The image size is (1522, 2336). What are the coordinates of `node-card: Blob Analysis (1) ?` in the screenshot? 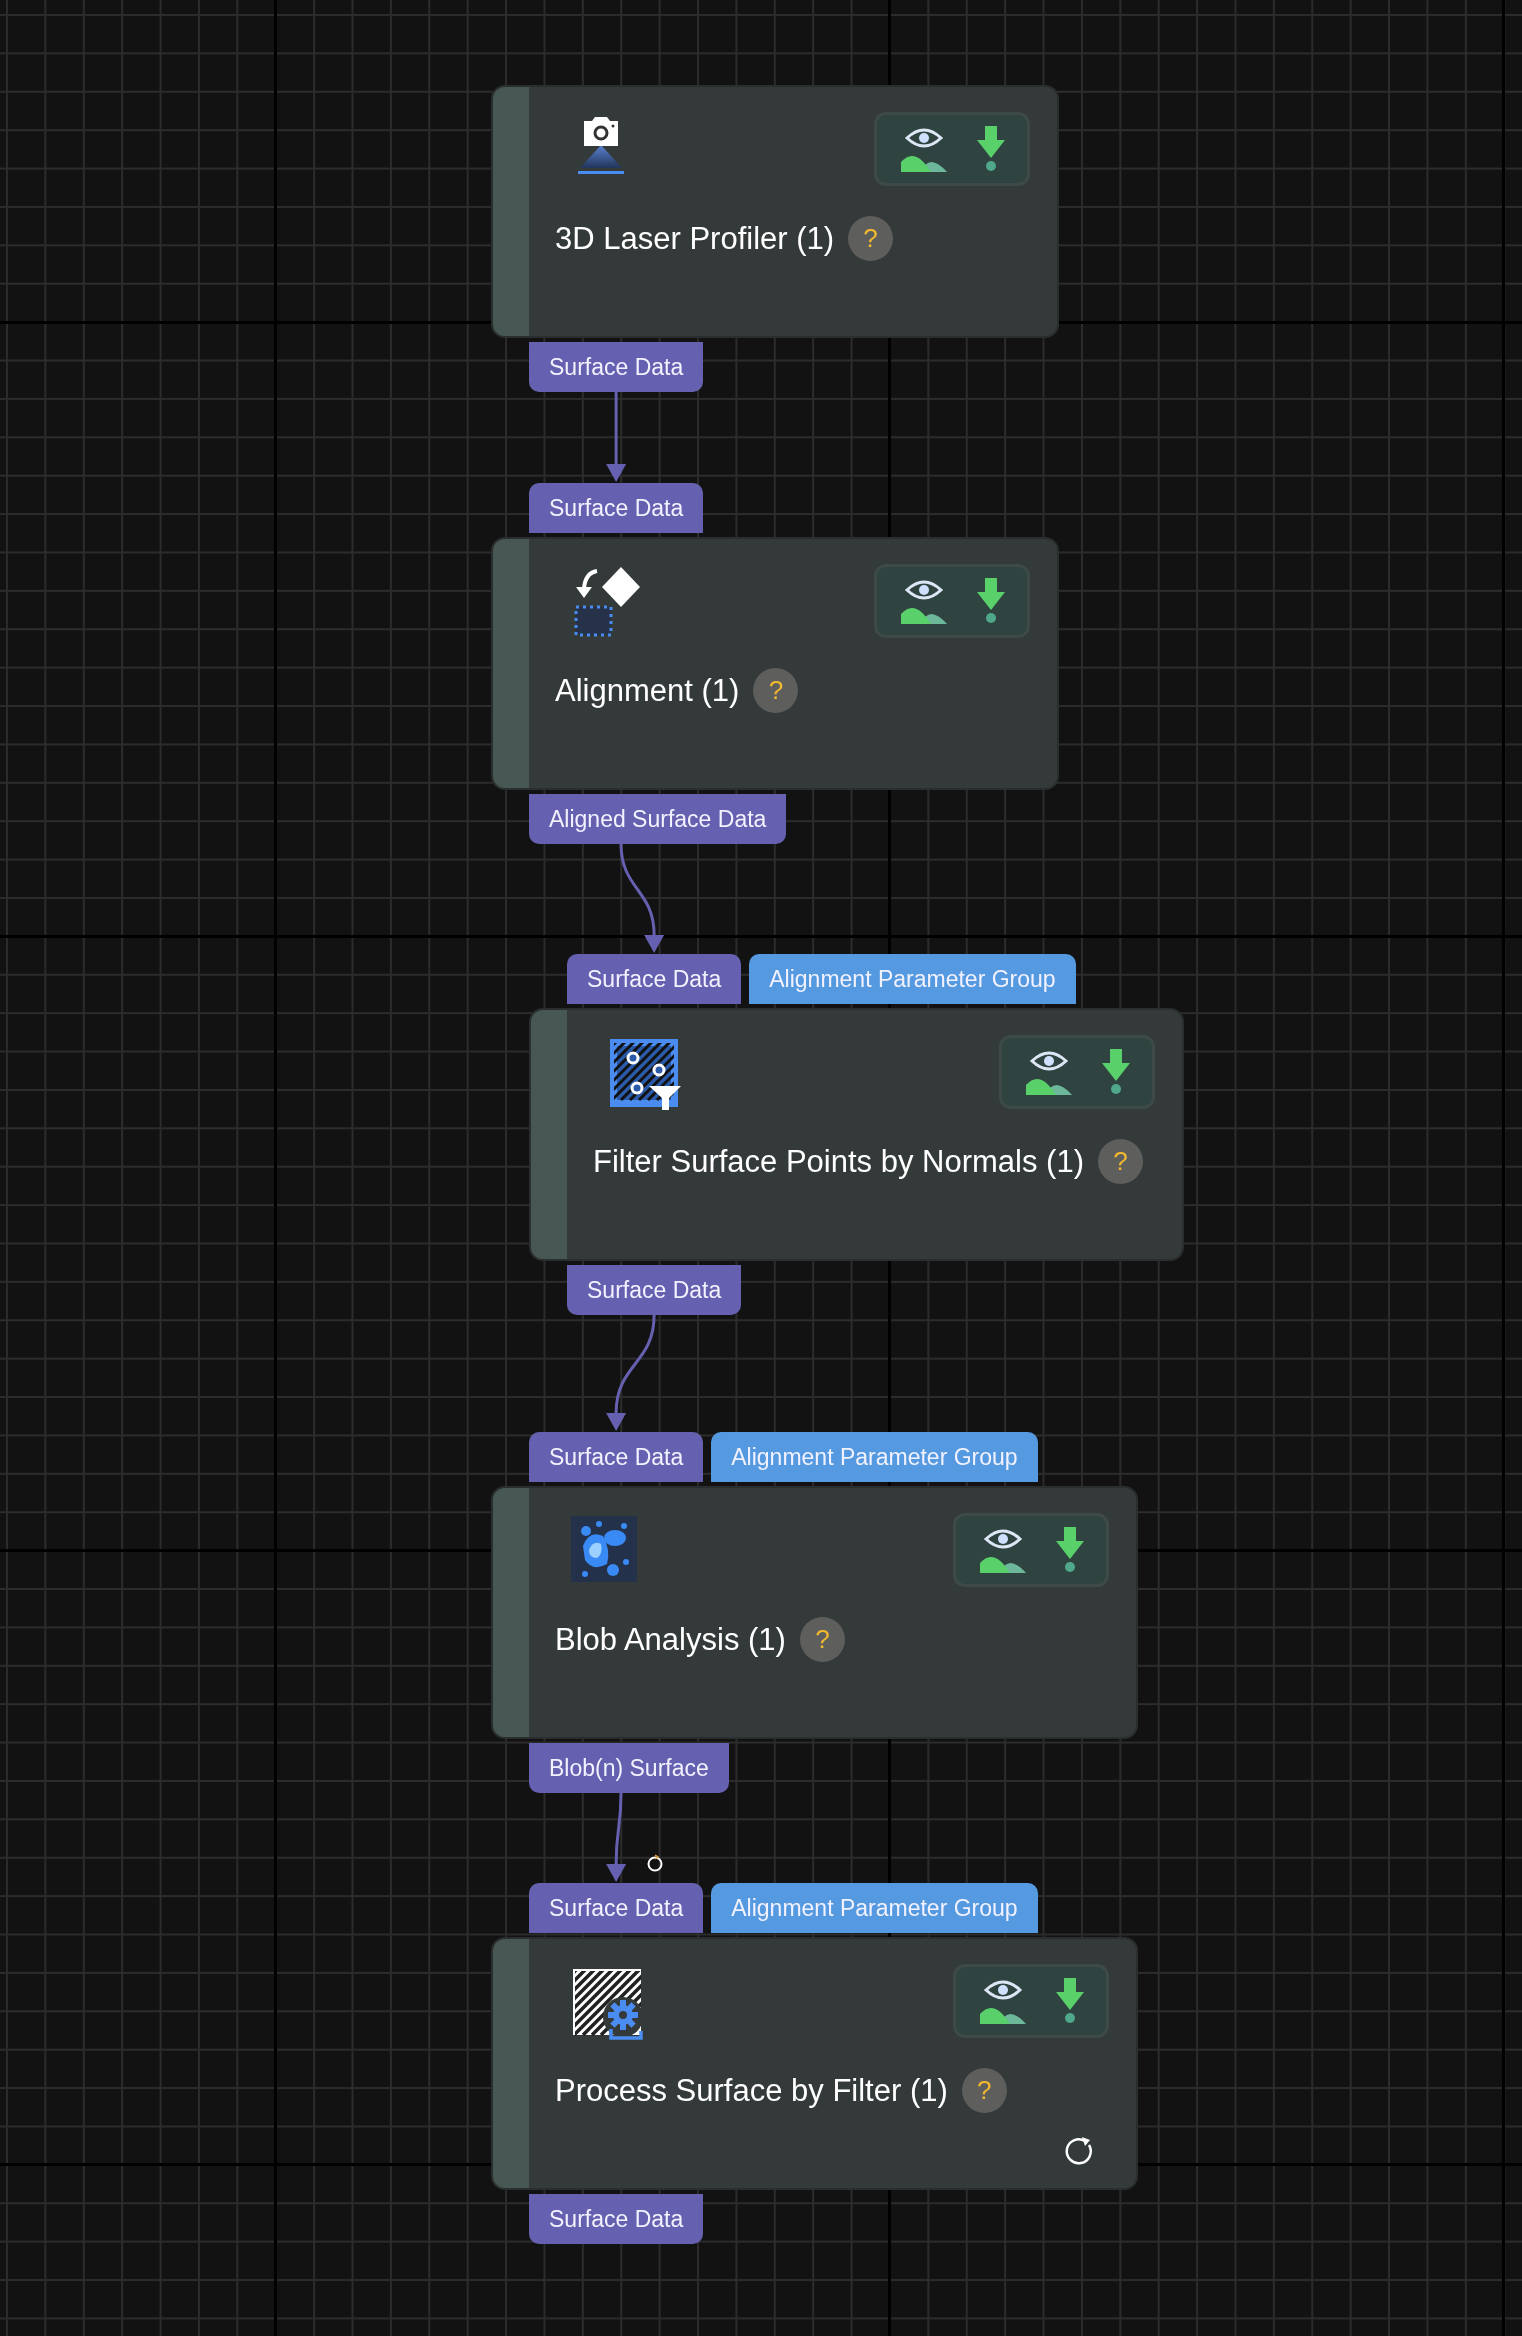 It's located at (814, 1612).